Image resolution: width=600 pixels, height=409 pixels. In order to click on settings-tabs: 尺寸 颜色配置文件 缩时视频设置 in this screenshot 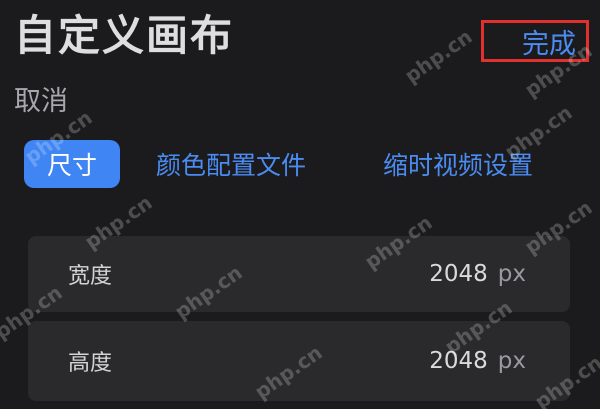, I will do `click(300, 165)`.